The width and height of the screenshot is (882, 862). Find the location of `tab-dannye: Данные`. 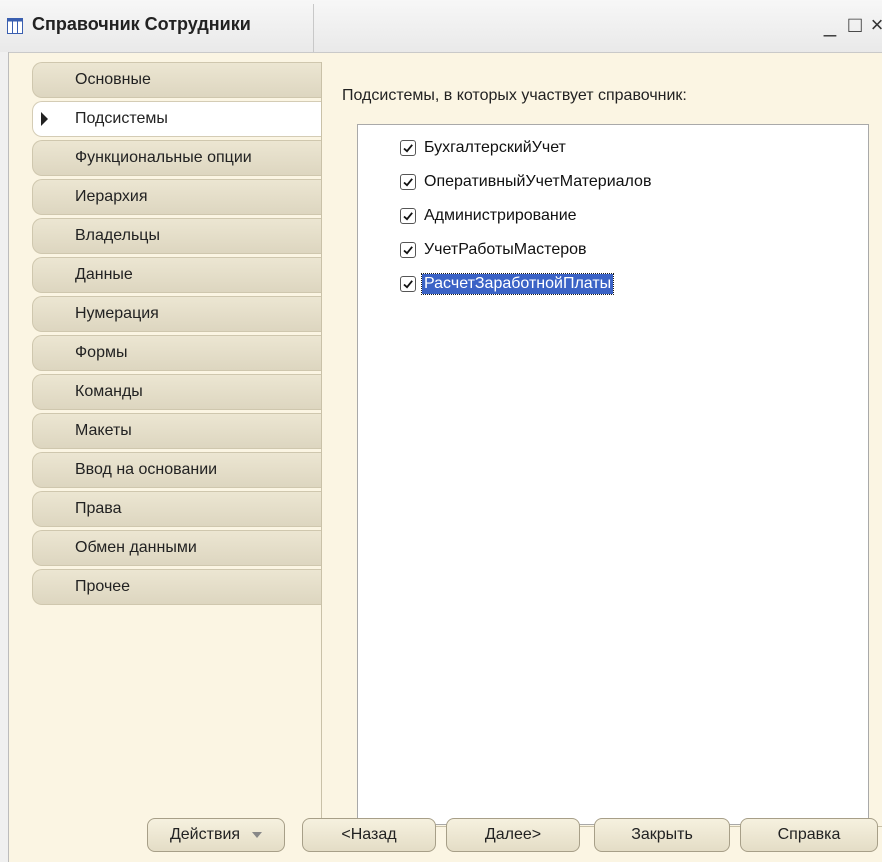

tab-dannye: Данные is located at coordinates (177, 275).